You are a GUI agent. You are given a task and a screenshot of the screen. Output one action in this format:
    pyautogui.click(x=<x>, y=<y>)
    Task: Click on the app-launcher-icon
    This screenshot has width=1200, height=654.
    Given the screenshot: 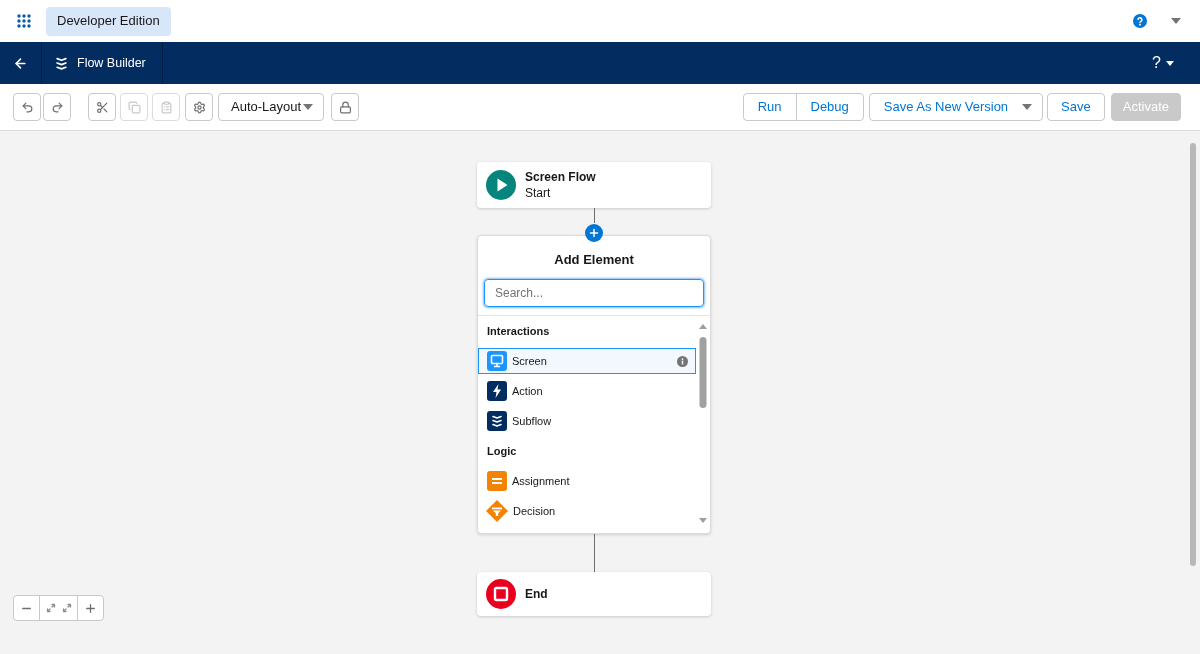 What is the action you would take?
    pyautogui.click(x=24, y=21)
    